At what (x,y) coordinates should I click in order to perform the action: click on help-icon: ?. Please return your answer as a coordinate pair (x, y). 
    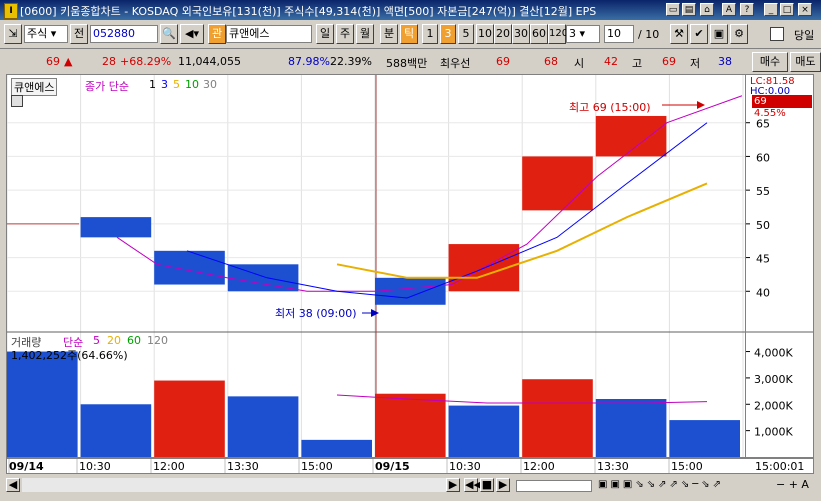
    Looking at the image, I should click on (747, 9).